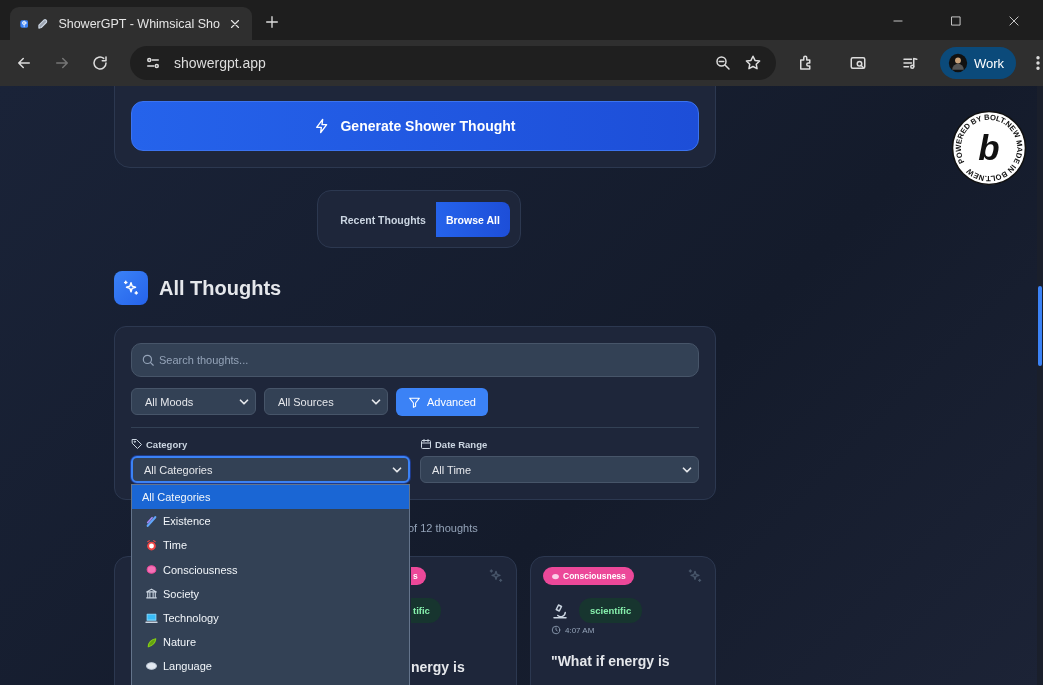  I want to click on mood-tag: scientific, so click(611, 610).